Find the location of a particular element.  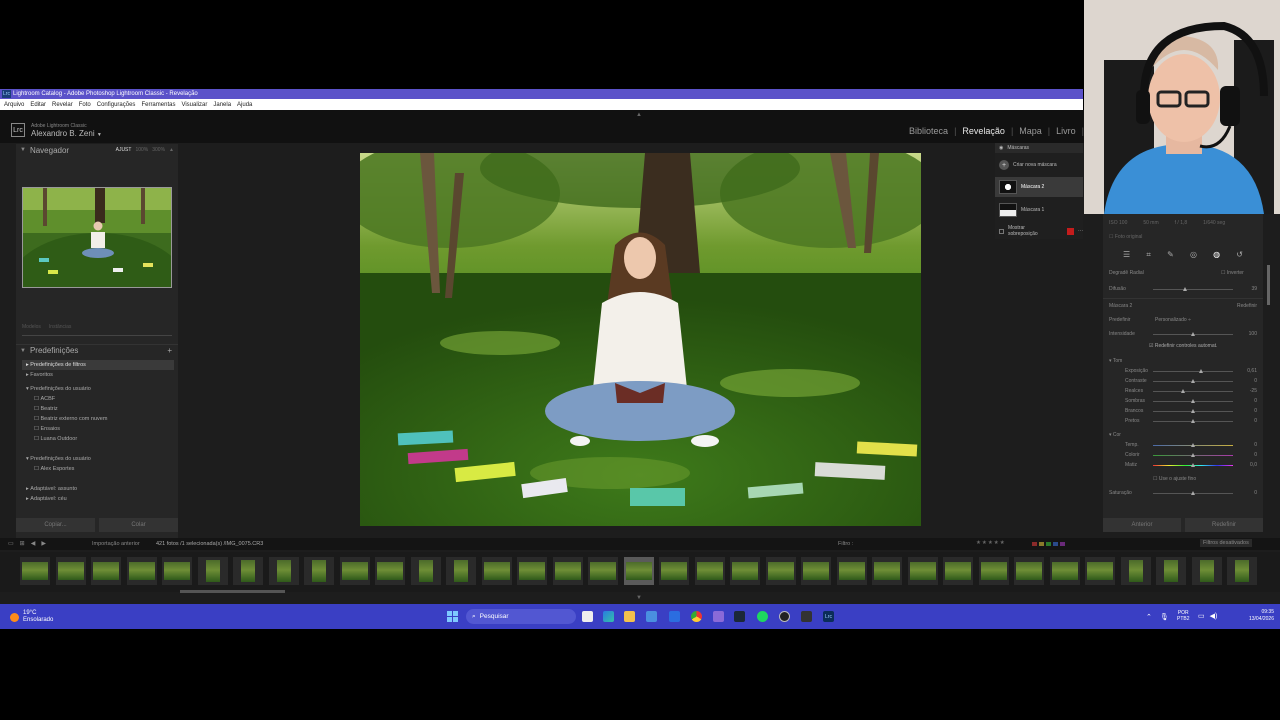

snapshot-tab-models: Modelos is located at coordinates (31, 327).